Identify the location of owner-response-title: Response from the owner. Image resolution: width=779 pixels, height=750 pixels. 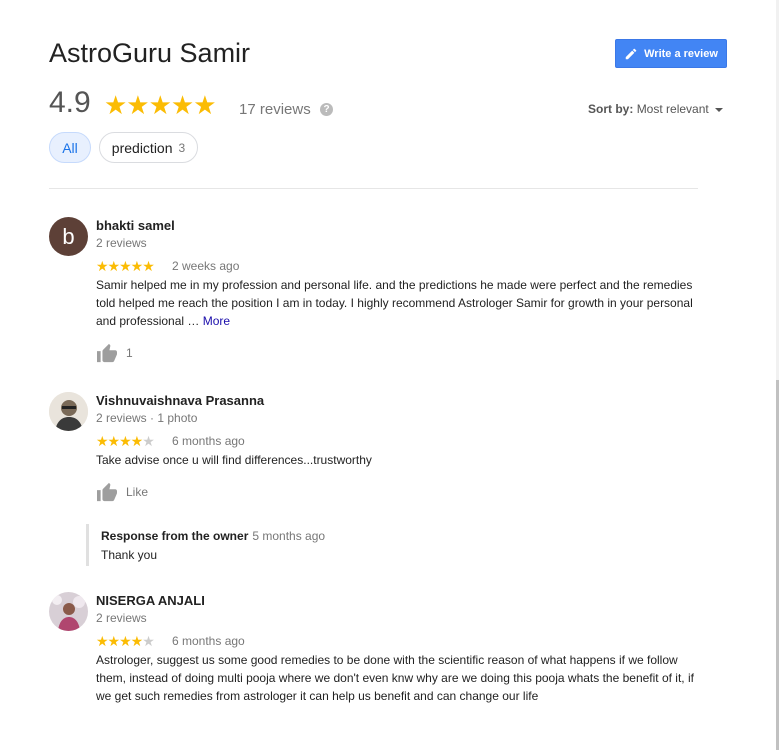
(175, 536).